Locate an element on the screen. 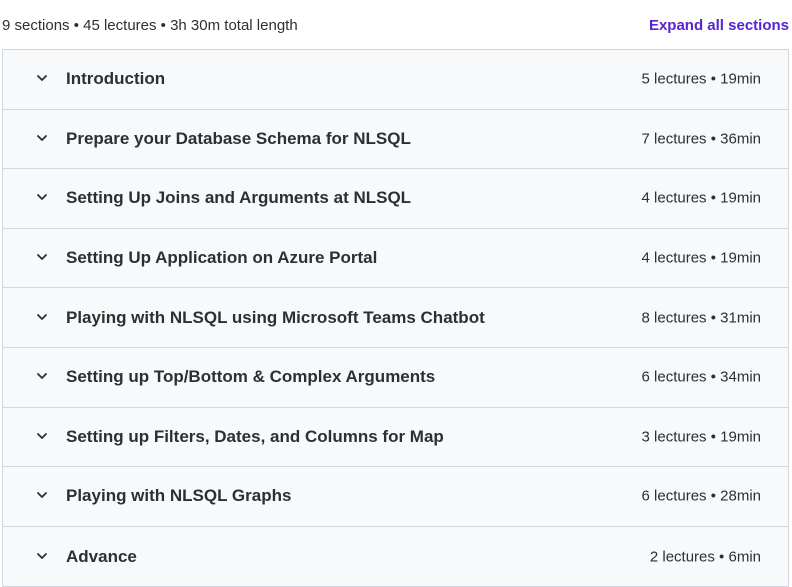 The width and height of the screenshot is (792, 587). section-meta: 6 lectures • 34min is located at coordinates (701, 377).